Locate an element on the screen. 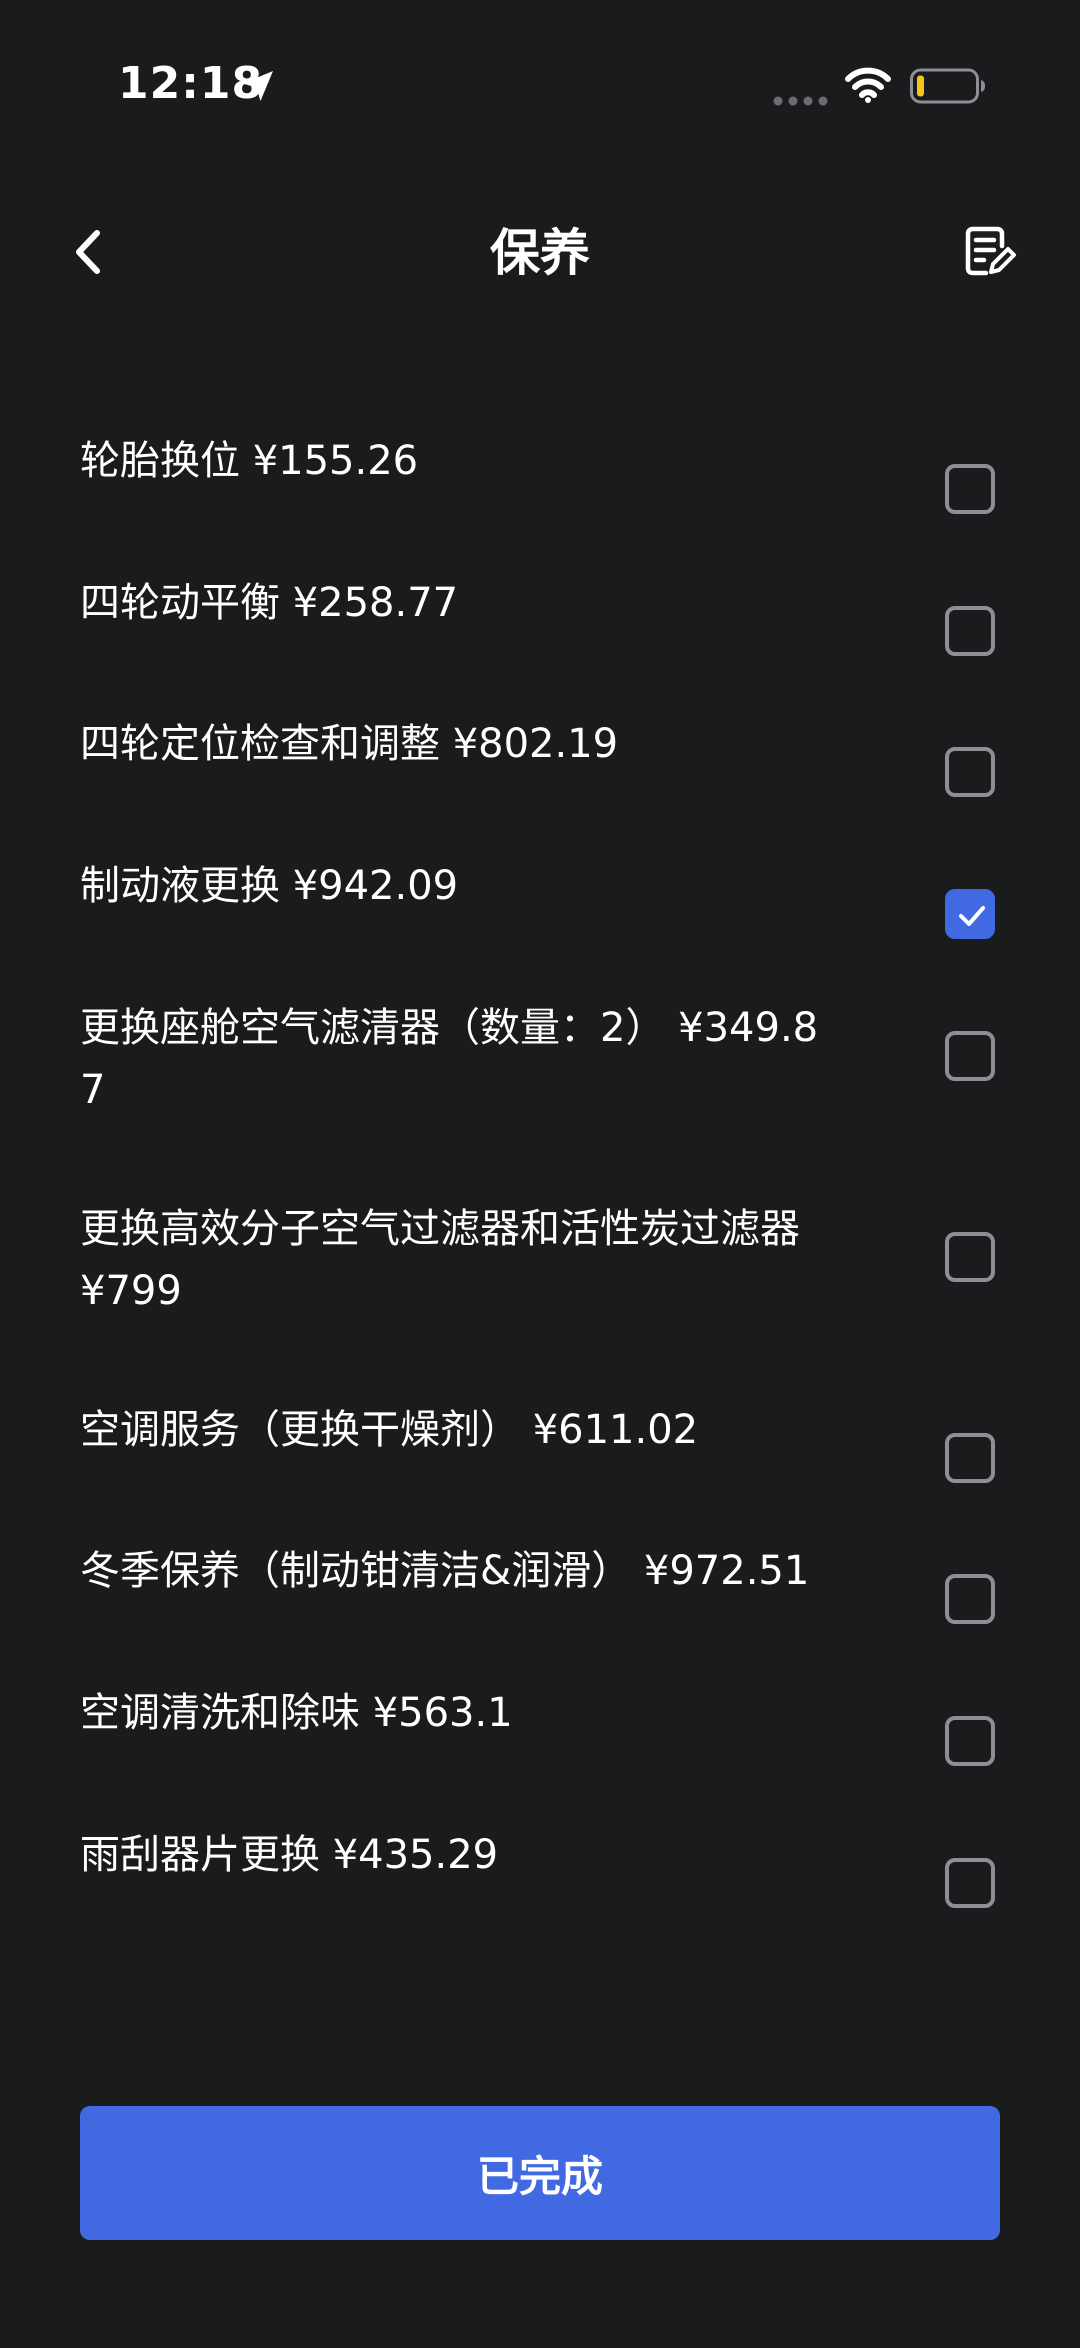  edit-notes-icon is located at coordinates (990, 251).